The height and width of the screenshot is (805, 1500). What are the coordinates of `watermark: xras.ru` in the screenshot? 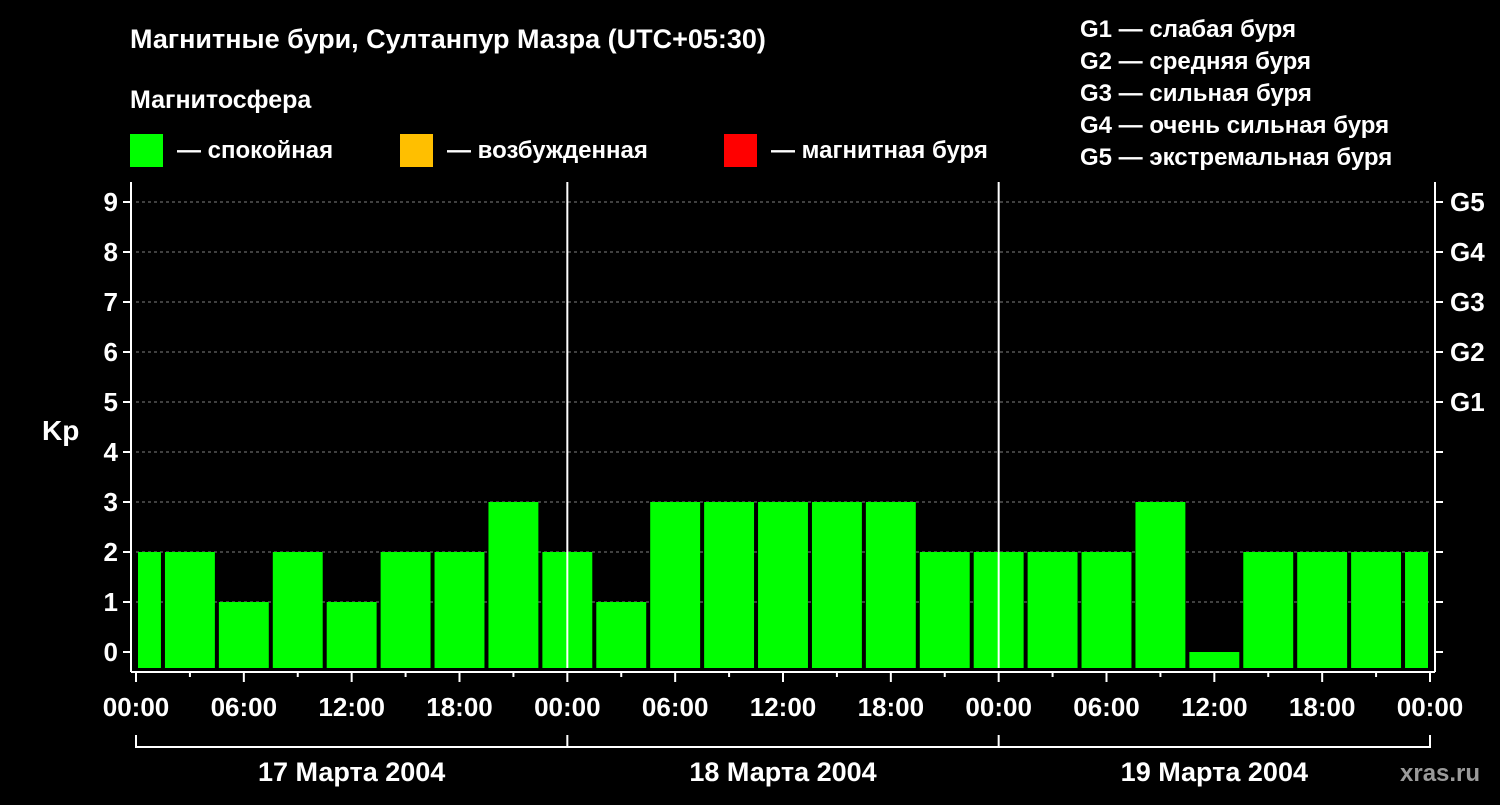 It's located at (1440, 773).